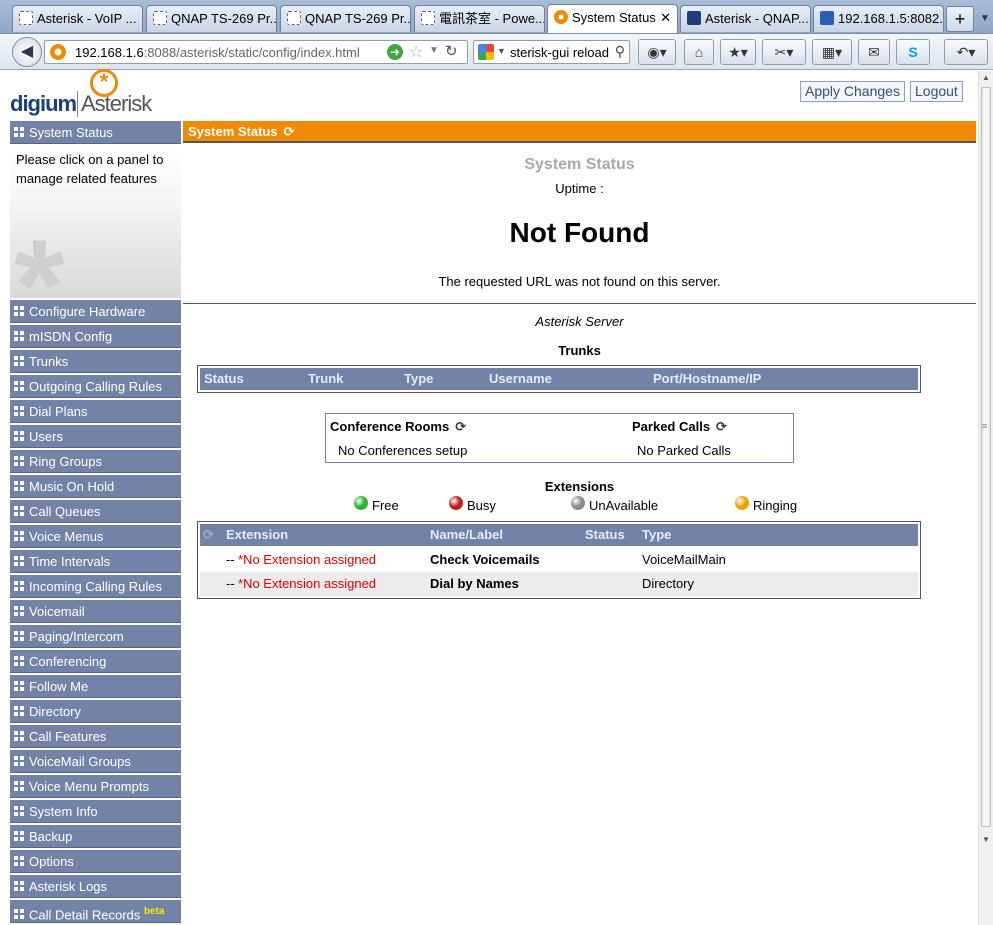 This screenshot has width=993, height=925. Describe the element at coordinates (95, 311) in the screenshot. I see `sidebar-item-configure-hardware: Configure Hardware` at that location.